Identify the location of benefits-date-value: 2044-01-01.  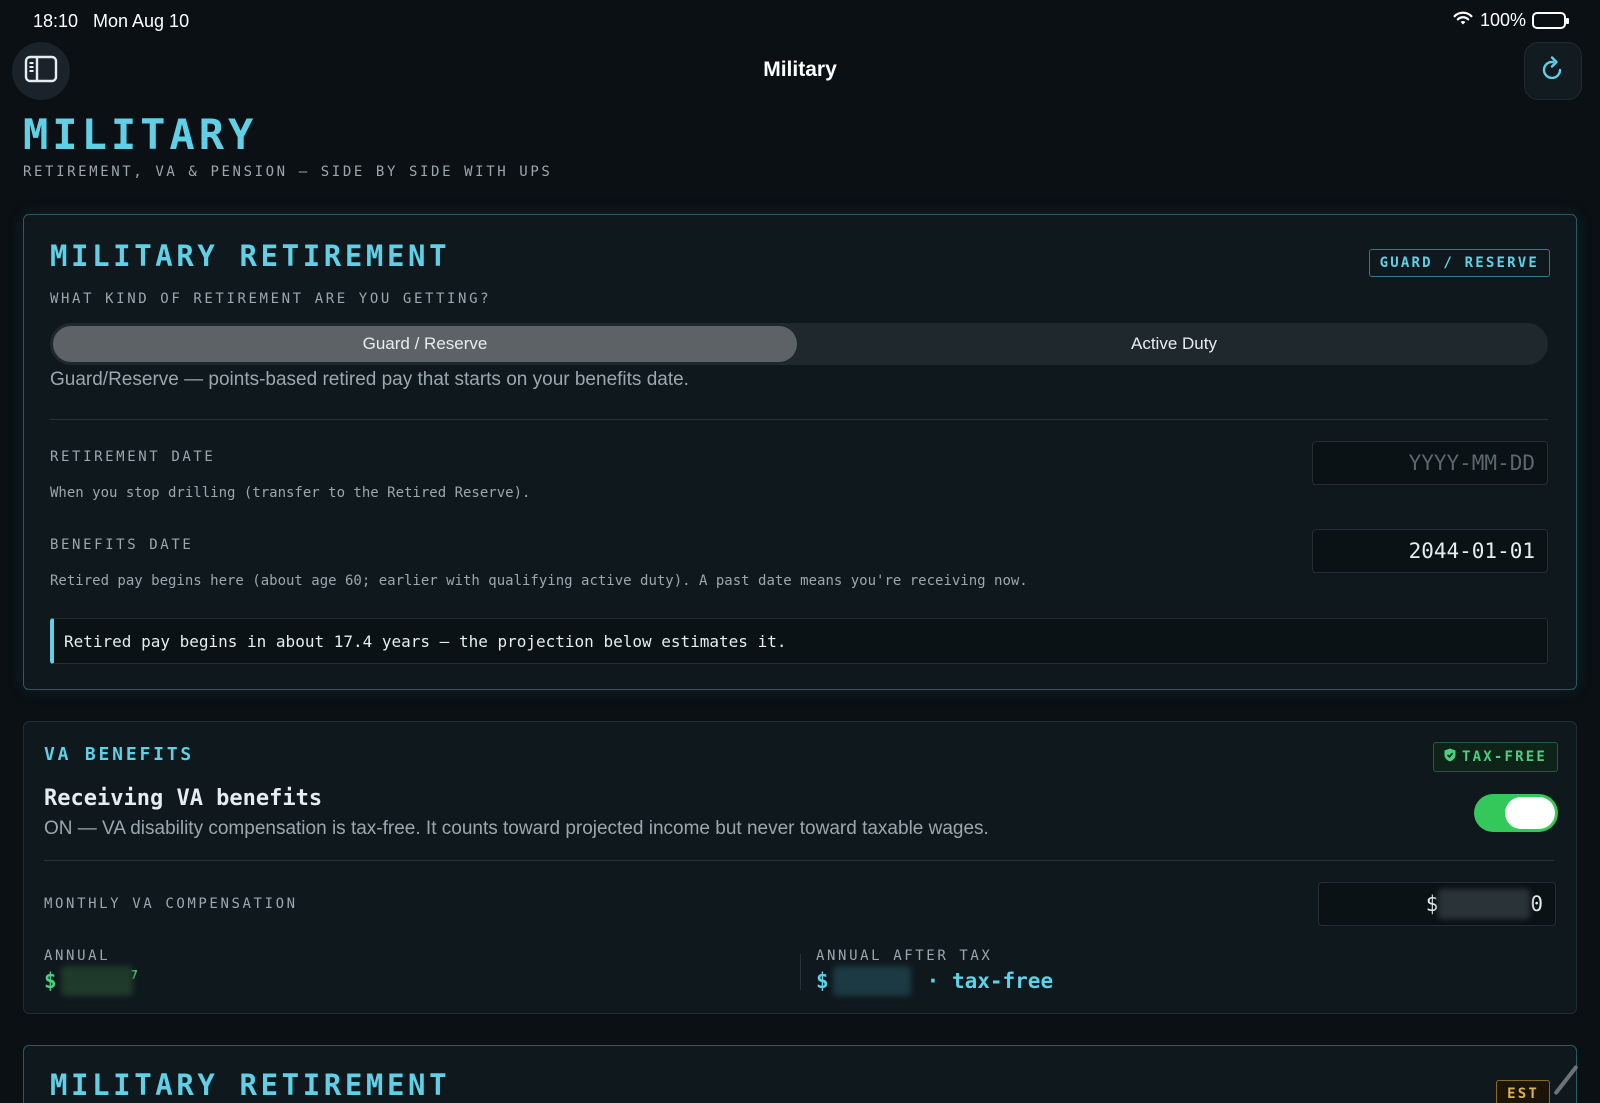
(1471, 551).